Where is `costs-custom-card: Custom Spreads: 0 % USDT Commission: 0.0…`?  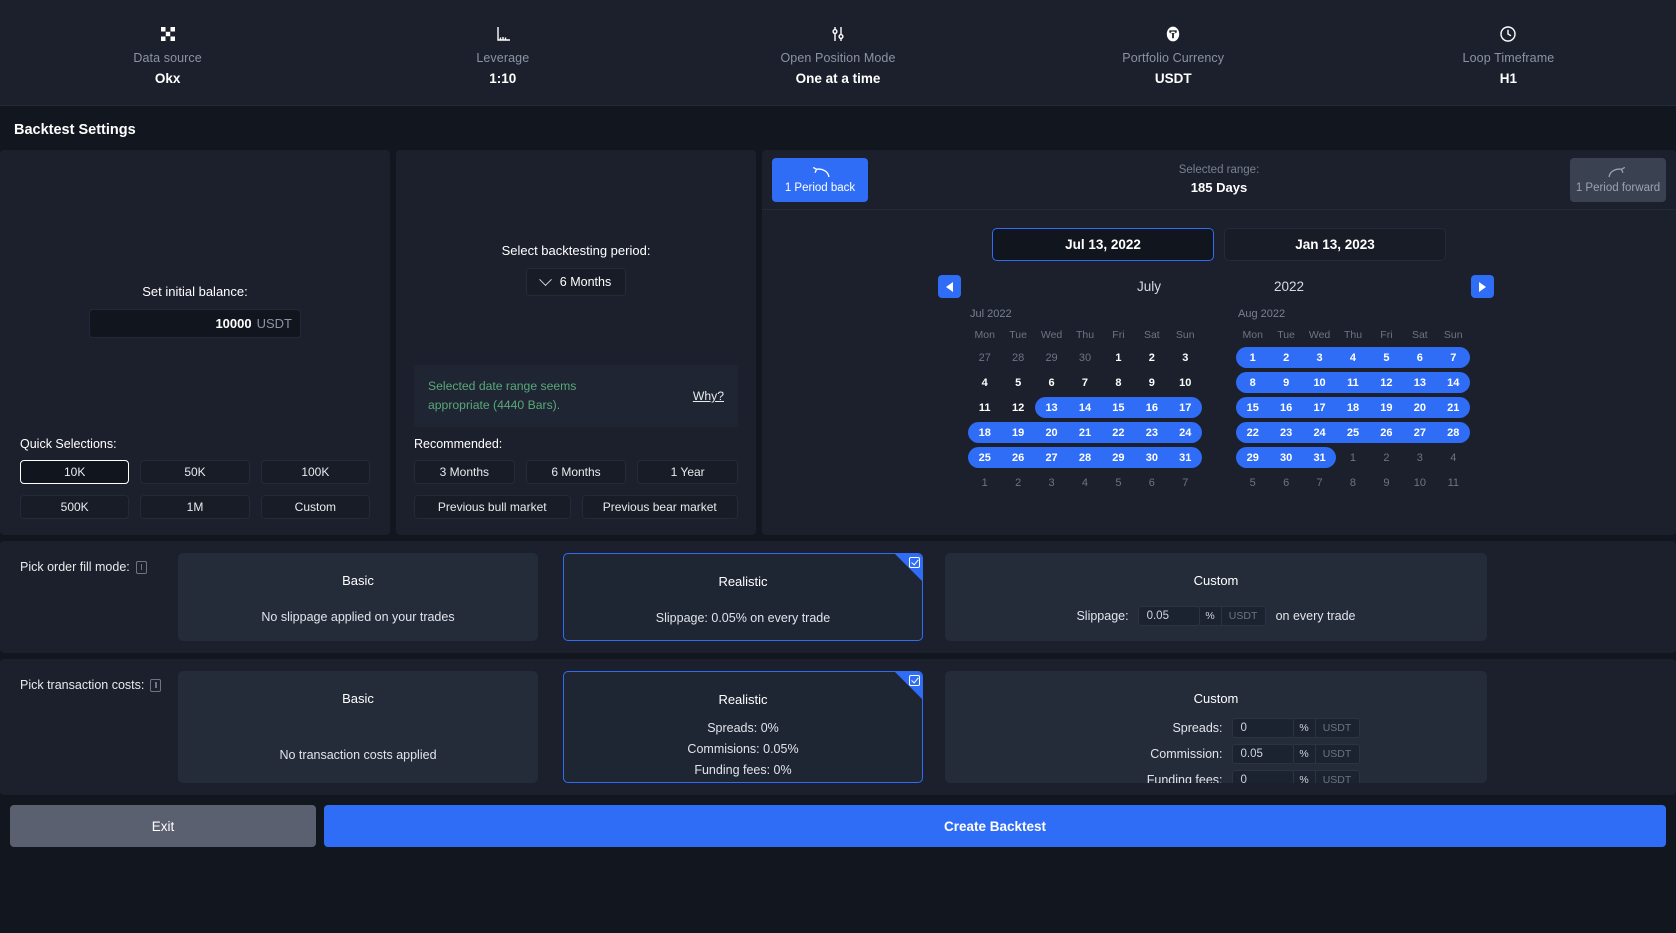 costs-custom-card: Custom Spreads: 0 % USDT Commission: 0.0… is located at coordinates (1216, 727).